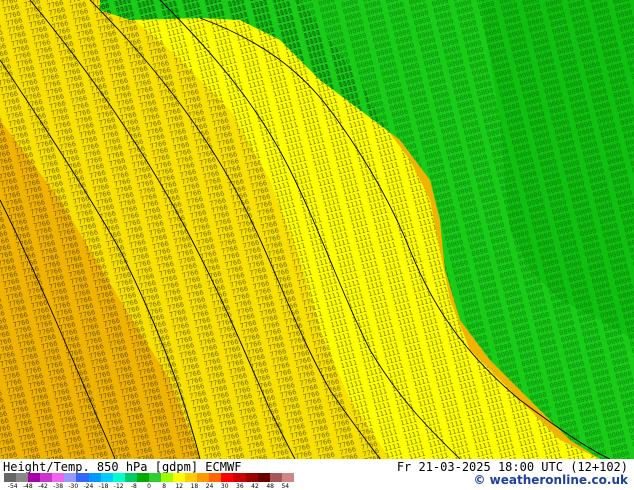 The width and height of the screenshot is (634, 490). I want to click on scale-label: -38, so click(58, 486).